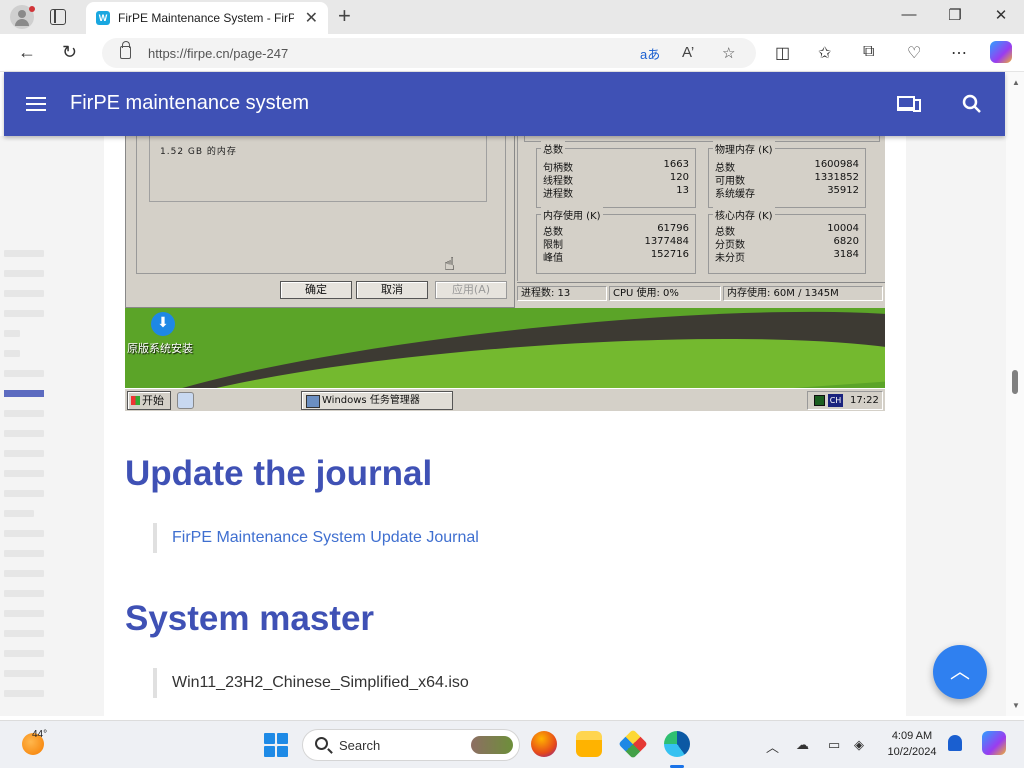  What do you see at coordinates (311, 683) in the screenshot?
I see `iso-filename: Win11_23H2_Chinese_Simplified_x64.iso` at bounding box center [311, 683].